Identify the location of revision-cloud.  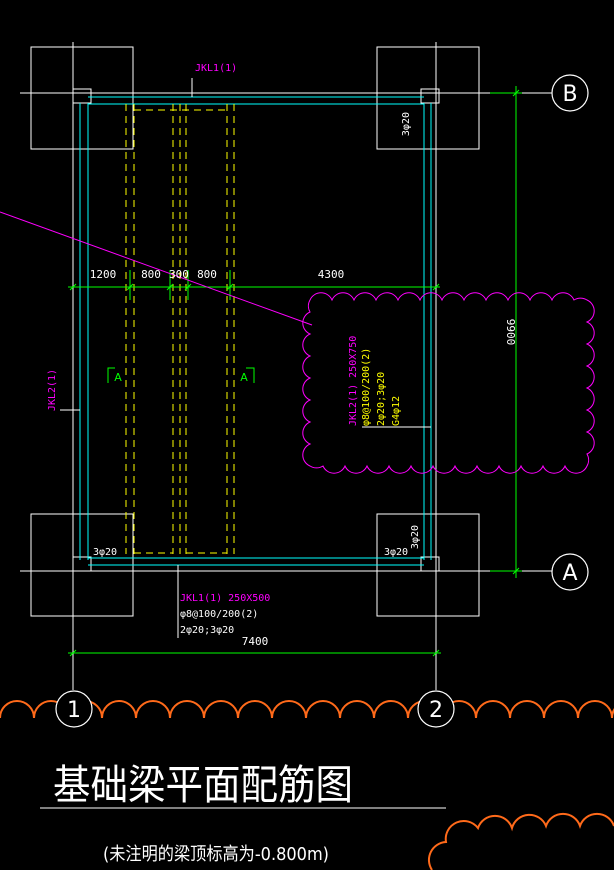
(448, 383).